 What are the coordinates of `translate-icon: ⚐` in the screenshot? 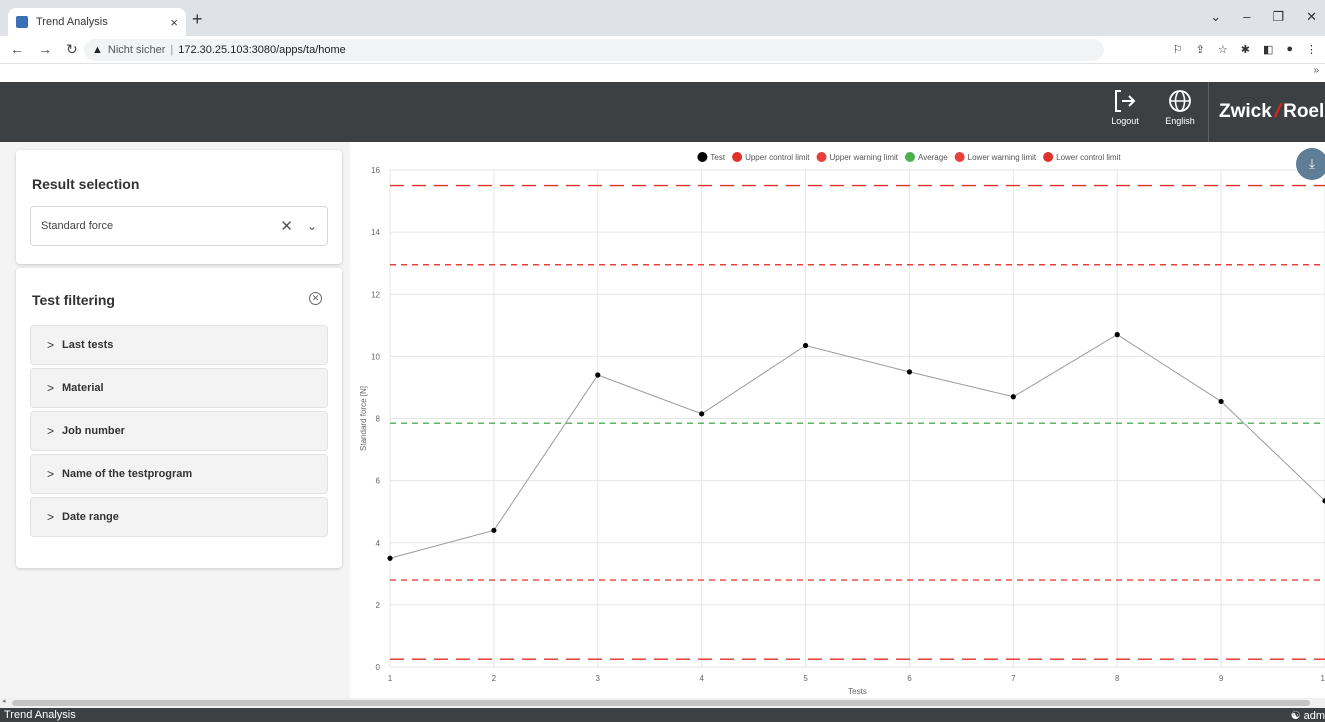 It's located at (1178, 49).